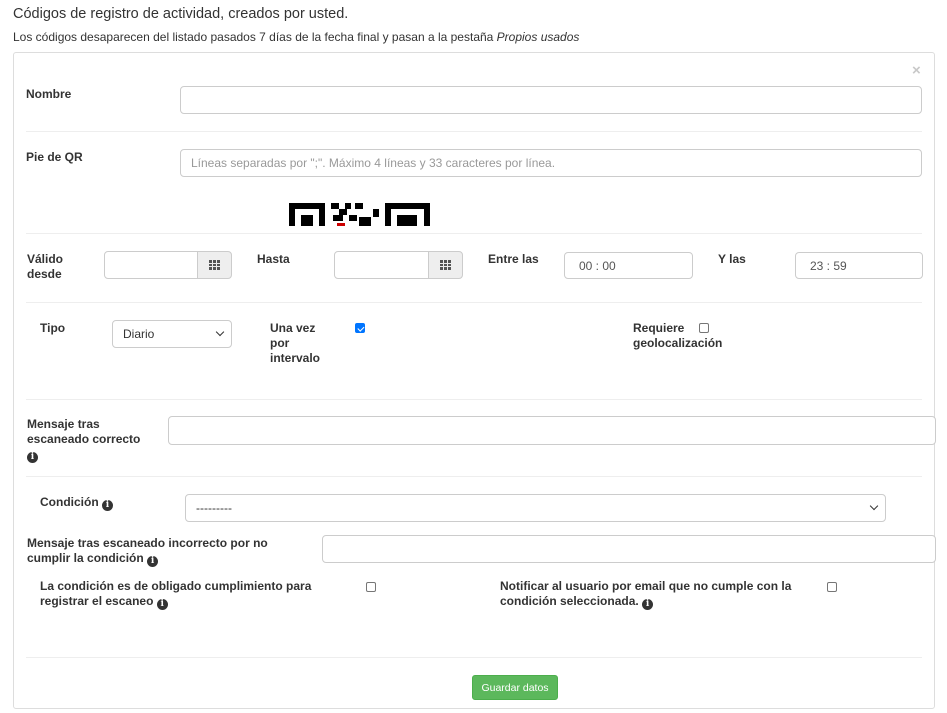  I want to click on valido-desde-input, so click(151, 265).